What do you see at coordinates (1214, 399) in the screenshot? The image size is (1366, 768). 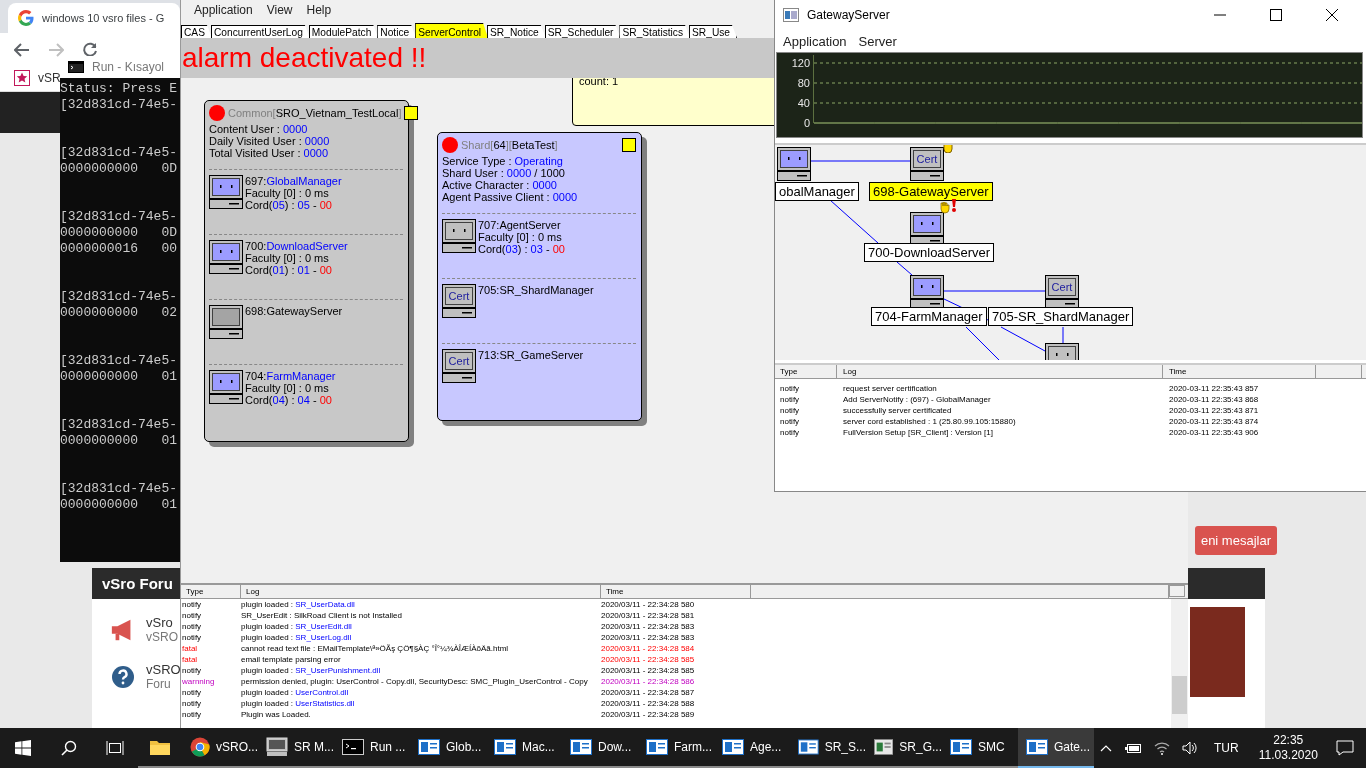 I see `table-cell-text: 2020-03-11 22:35:43 868` at bounding box center [1214, 399].